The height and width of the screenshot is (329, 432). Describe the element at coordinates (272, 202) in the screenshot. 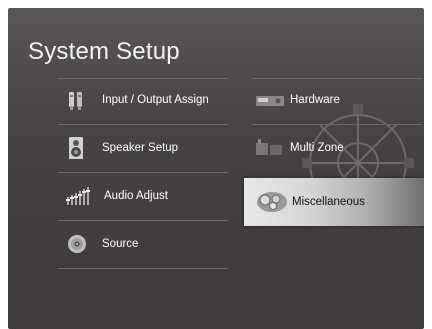

I see `miscellaneous-icon` at that location.